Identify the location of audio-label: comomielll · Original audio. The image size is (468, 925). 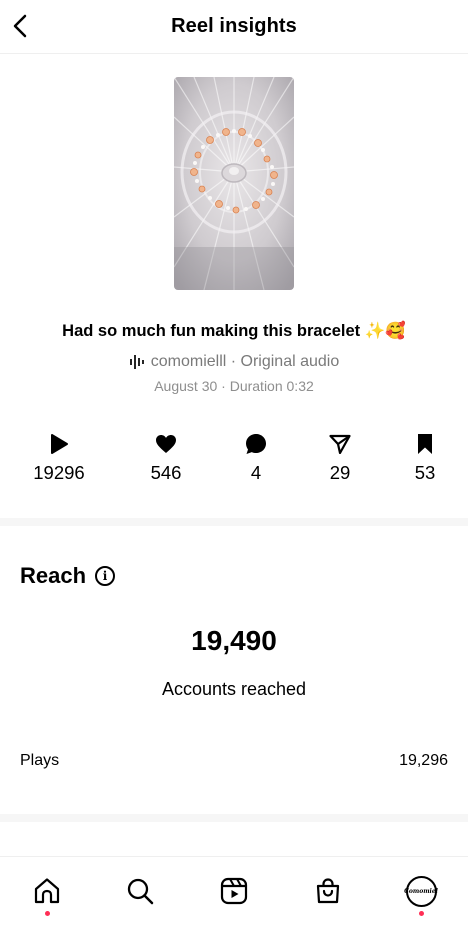
(245, 361).